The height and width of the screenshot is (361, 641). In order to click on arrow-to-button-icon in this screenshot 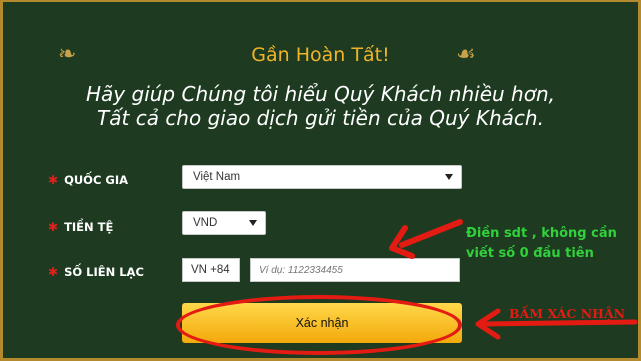, I will do `click(556, 324)`.